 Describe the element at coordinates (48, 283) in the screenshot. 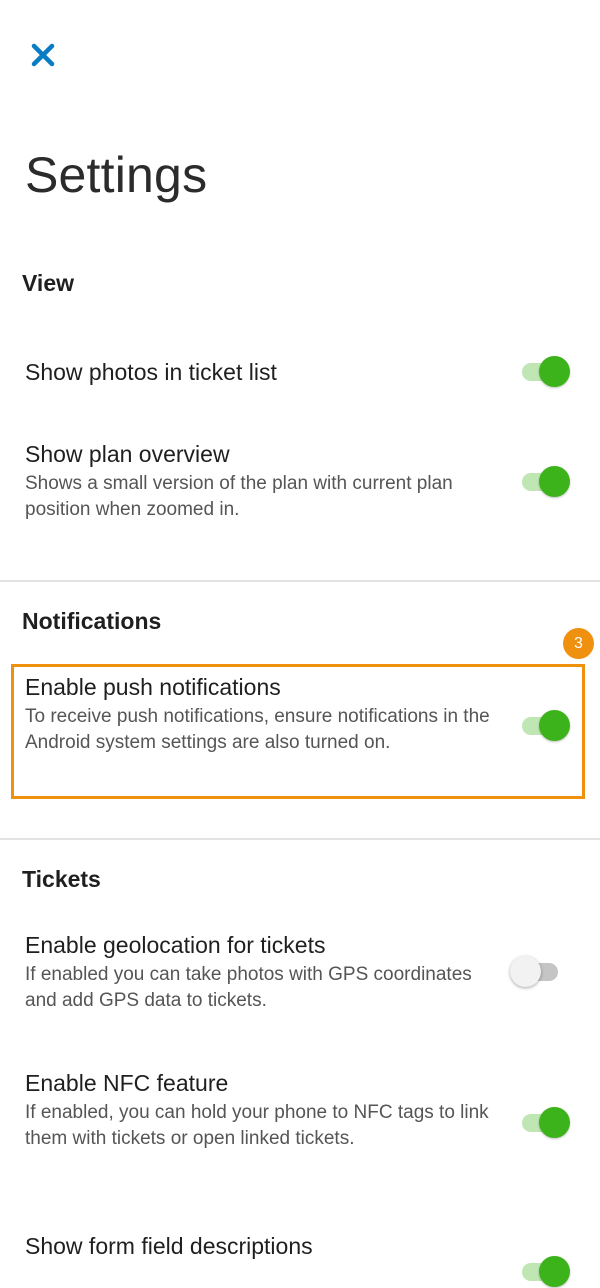

I see `section-title-view: View` at that location.